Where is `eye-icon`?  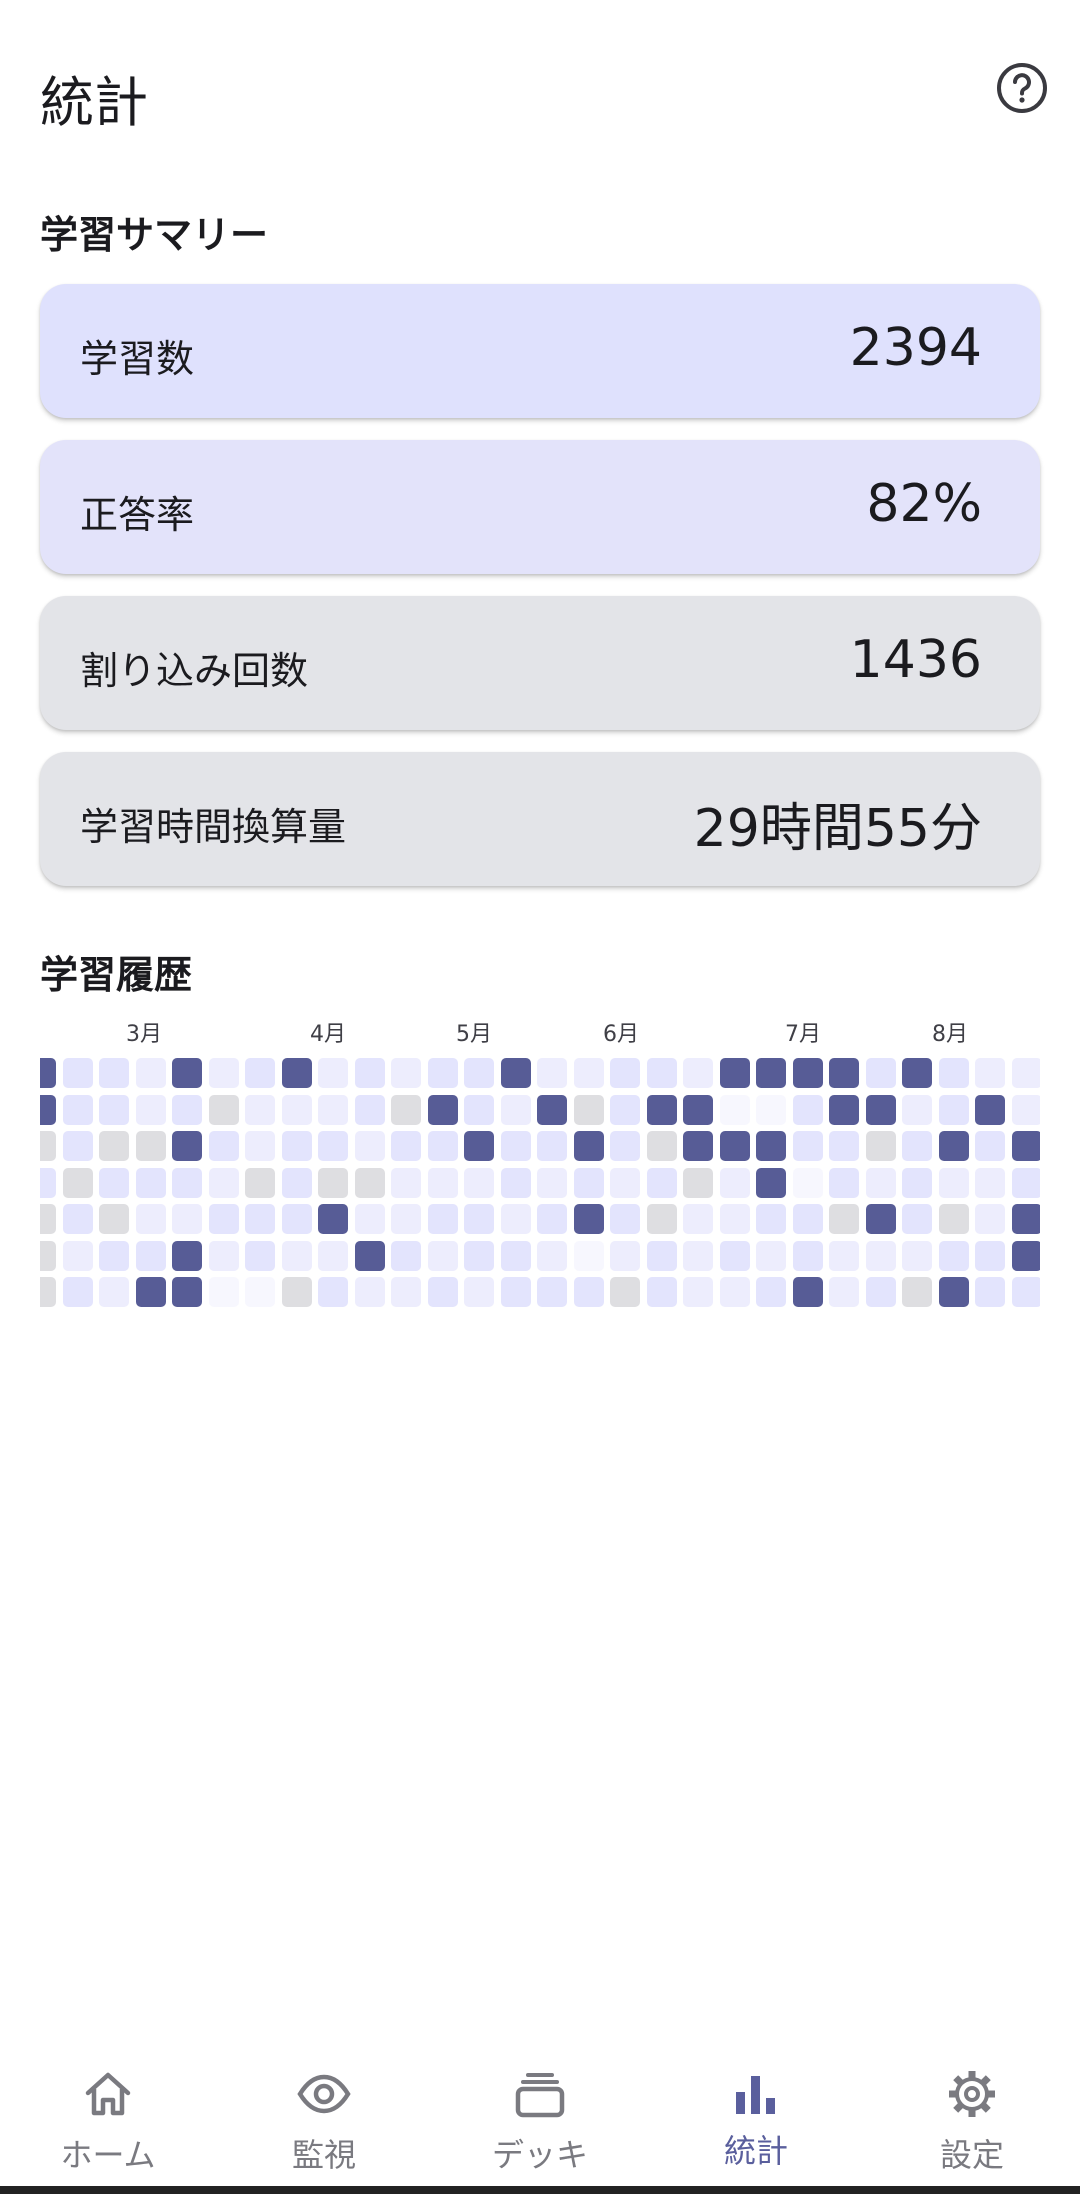 eye-icon is located at coordinates (324, 2094).